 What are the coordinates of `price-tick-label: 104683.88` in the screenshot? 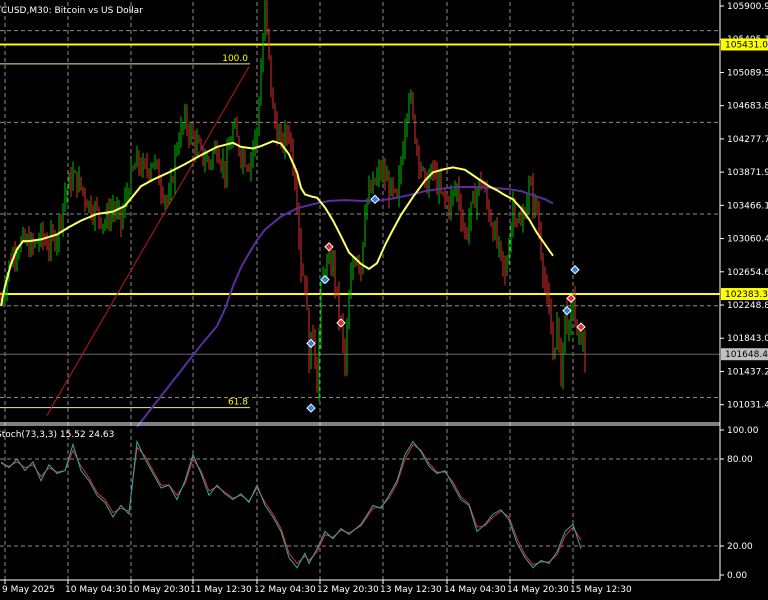 It's located at (747, 107).